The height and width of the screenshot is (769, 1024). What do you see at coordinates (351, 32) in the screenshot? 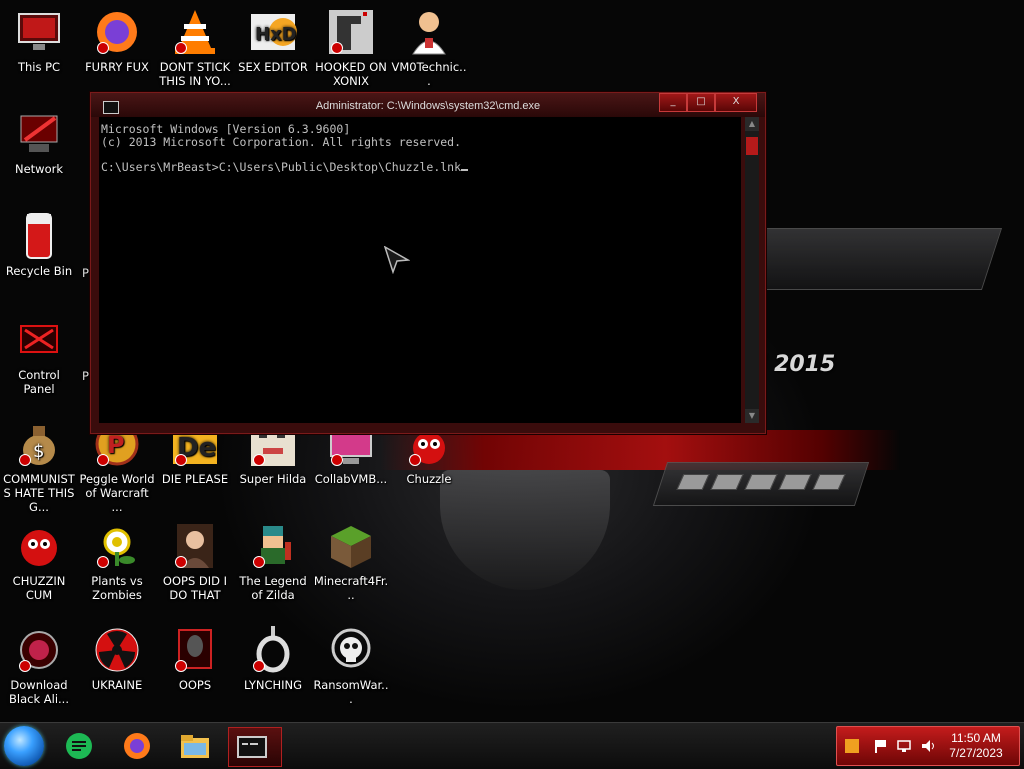
I see `xonix-game-icon` at bounding box center [351, 32].